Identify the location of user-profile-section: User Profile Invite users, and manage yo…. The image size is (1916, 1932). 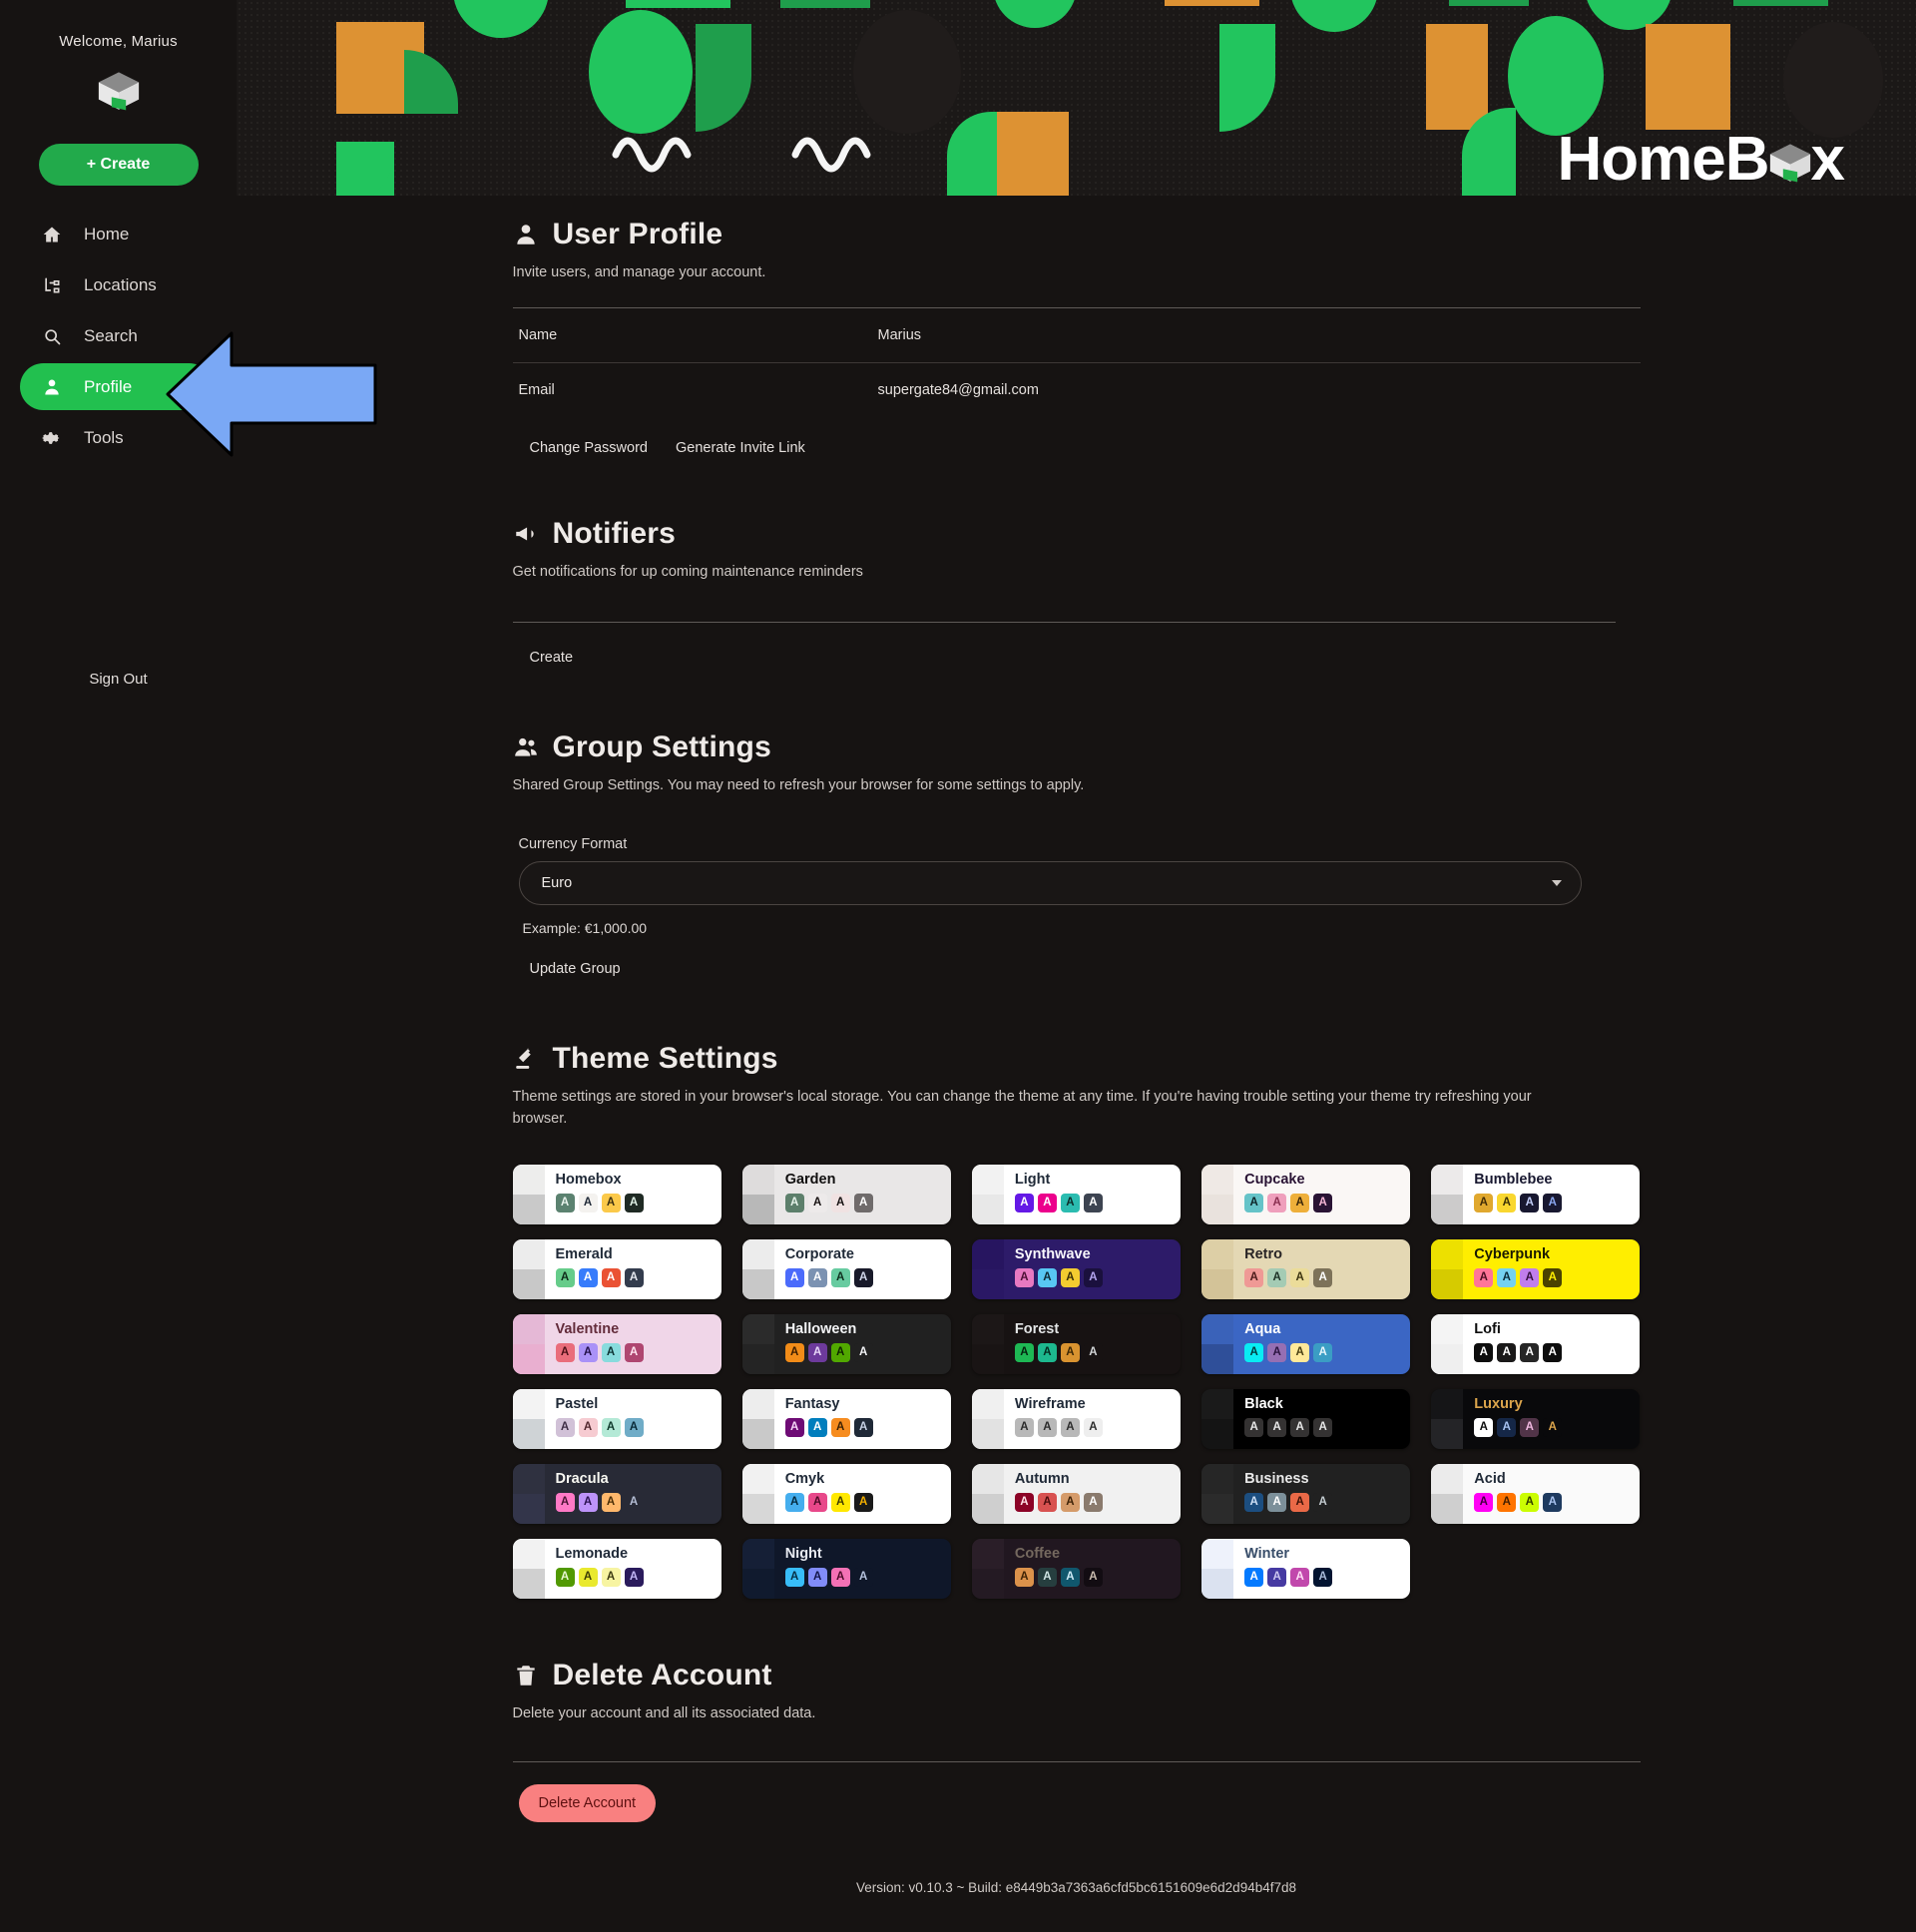
(1076, 341).